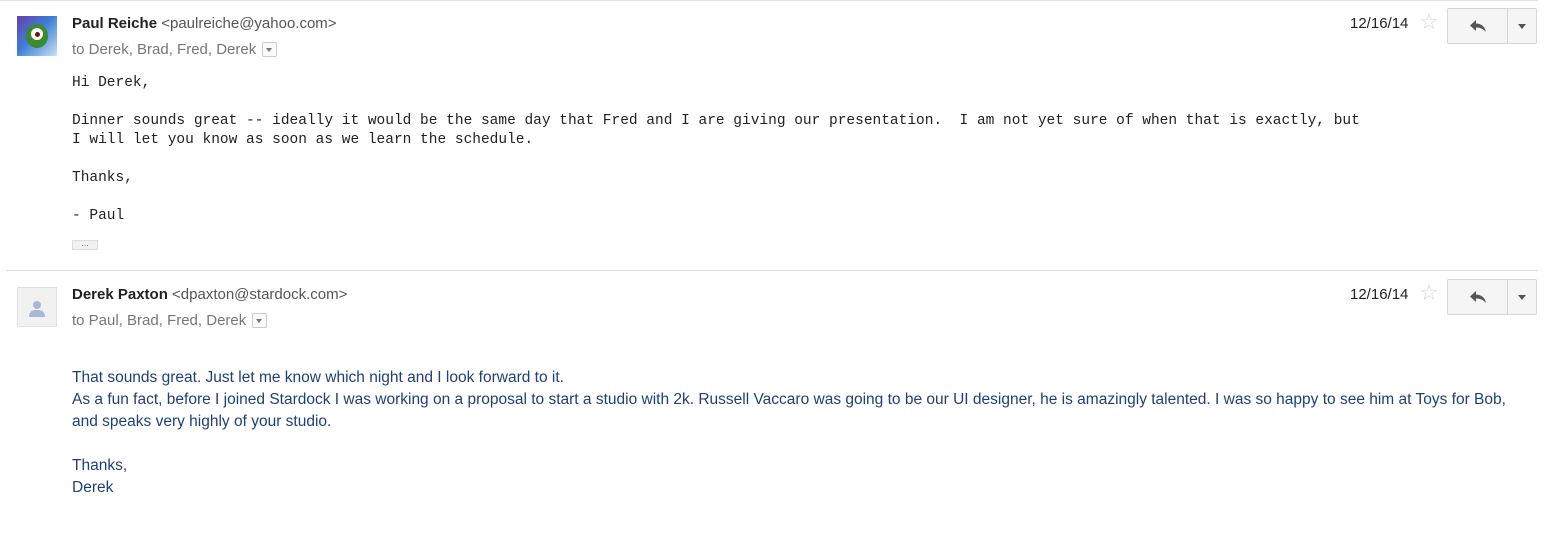 The width and height of the screenshot is (1545, 542). Describe the element at coordinates (93, 487) in the screenshot. I see `signature-text: Derek` at that location.